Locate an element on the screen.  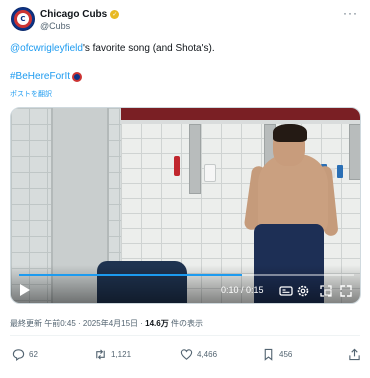
views-count: 14.6万 is located at coordinates (157, 323).